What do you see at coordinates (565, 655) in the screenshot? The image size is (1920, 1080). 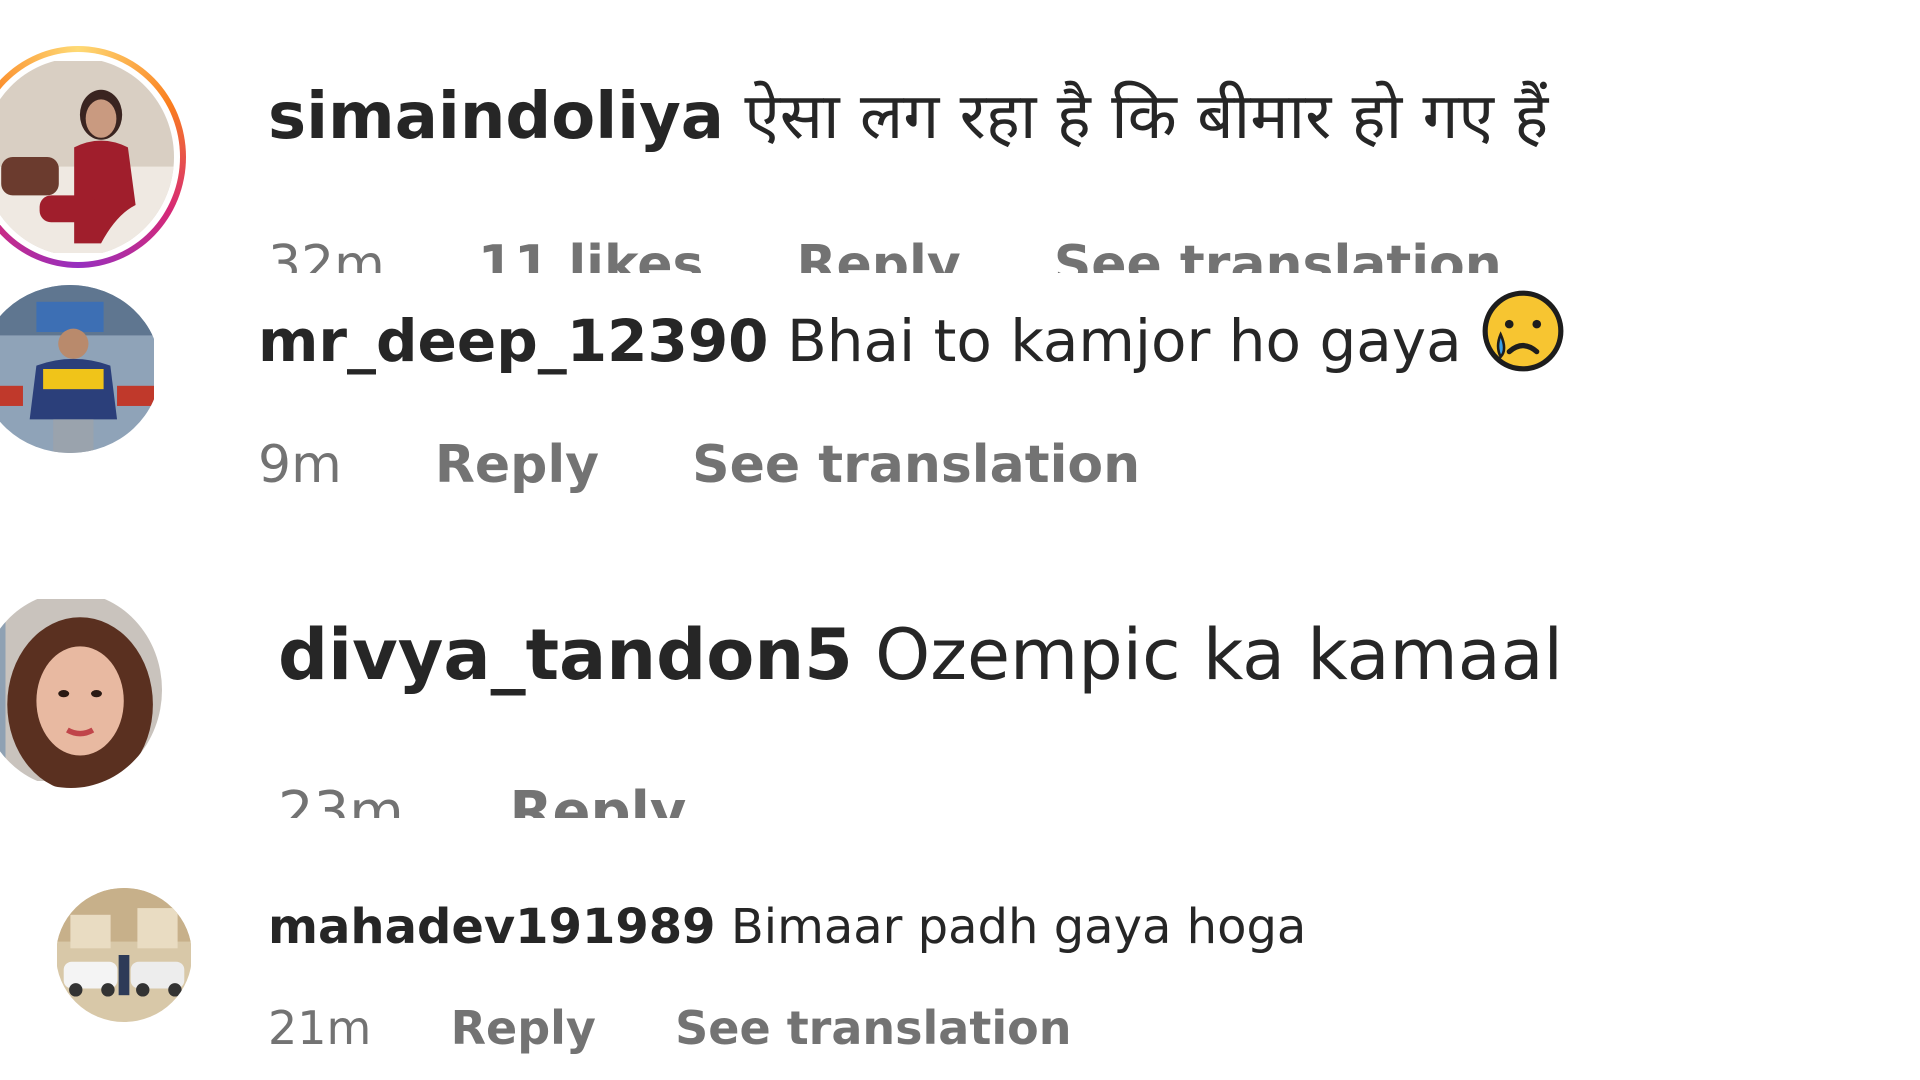 I see `comment-username: divya_tandon5` at bounding box center [565, 655].